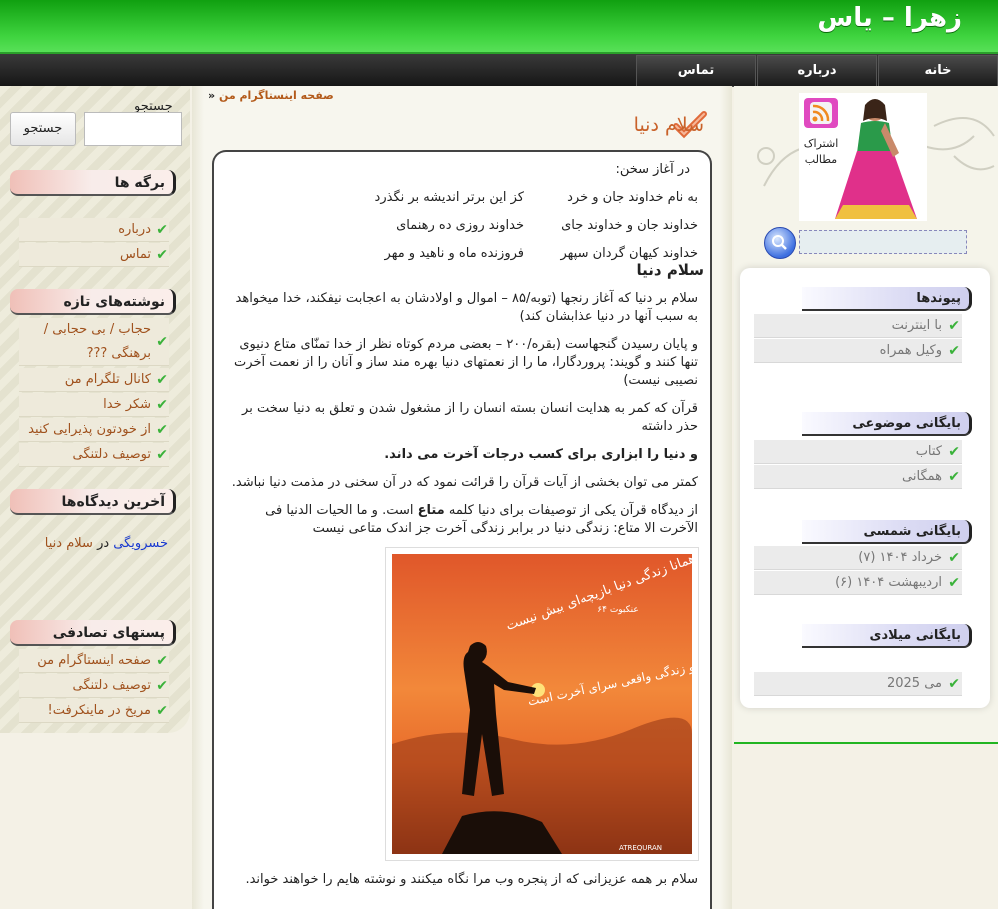 This screenshot has height=909, width=998. Describe the element at coordinates (821, 152) in the screenshot. I see `subscribe-label: اشتراک مطالب` at that location.